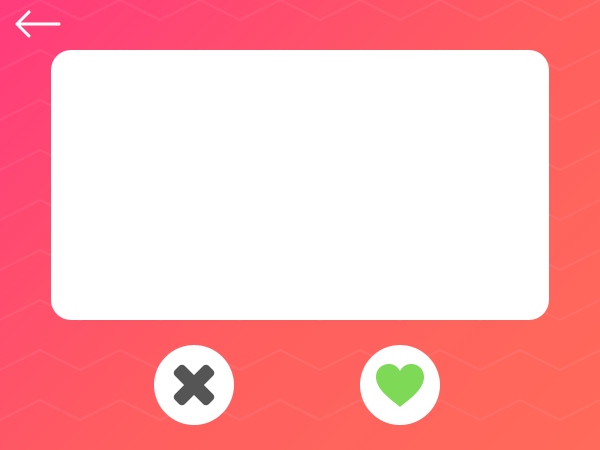 The height and width of the screenshot is (450, 600). I want to click on heart-icon, so click(400, 385).